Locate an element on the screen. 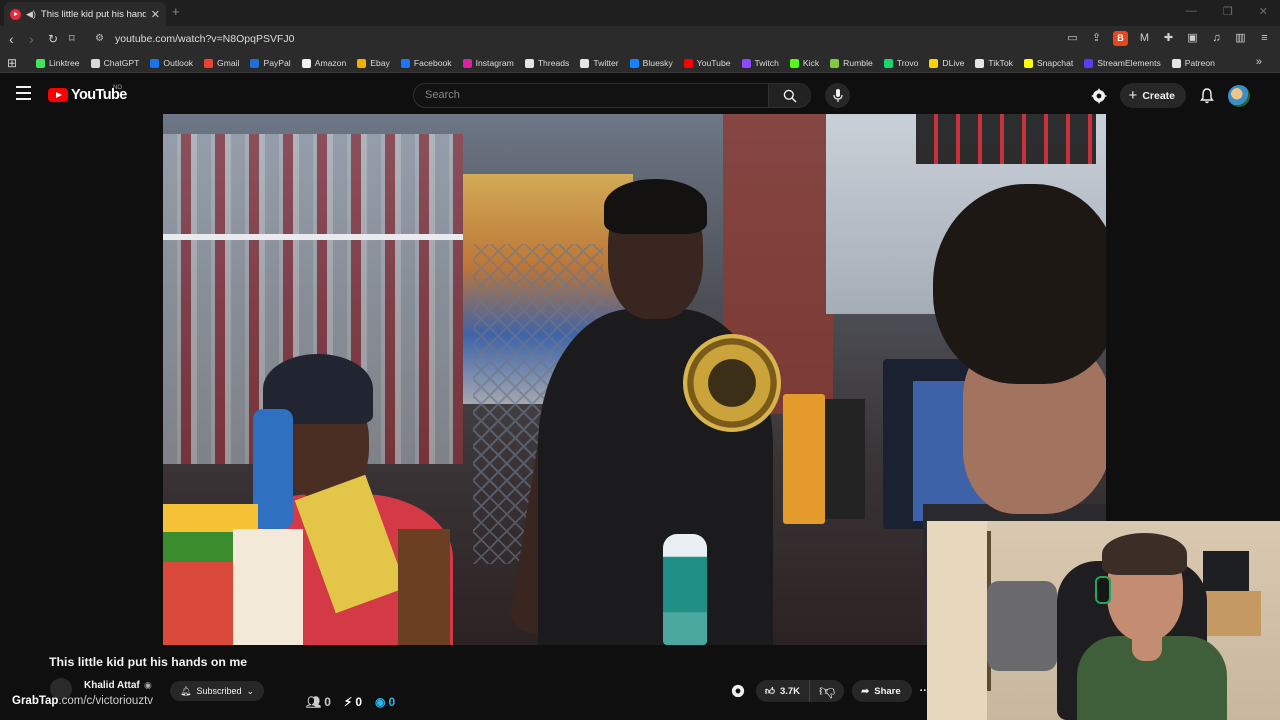 This screenshot has height=720, width=1280. bookmark-label: Instagram is located at coordinates (494, 63).